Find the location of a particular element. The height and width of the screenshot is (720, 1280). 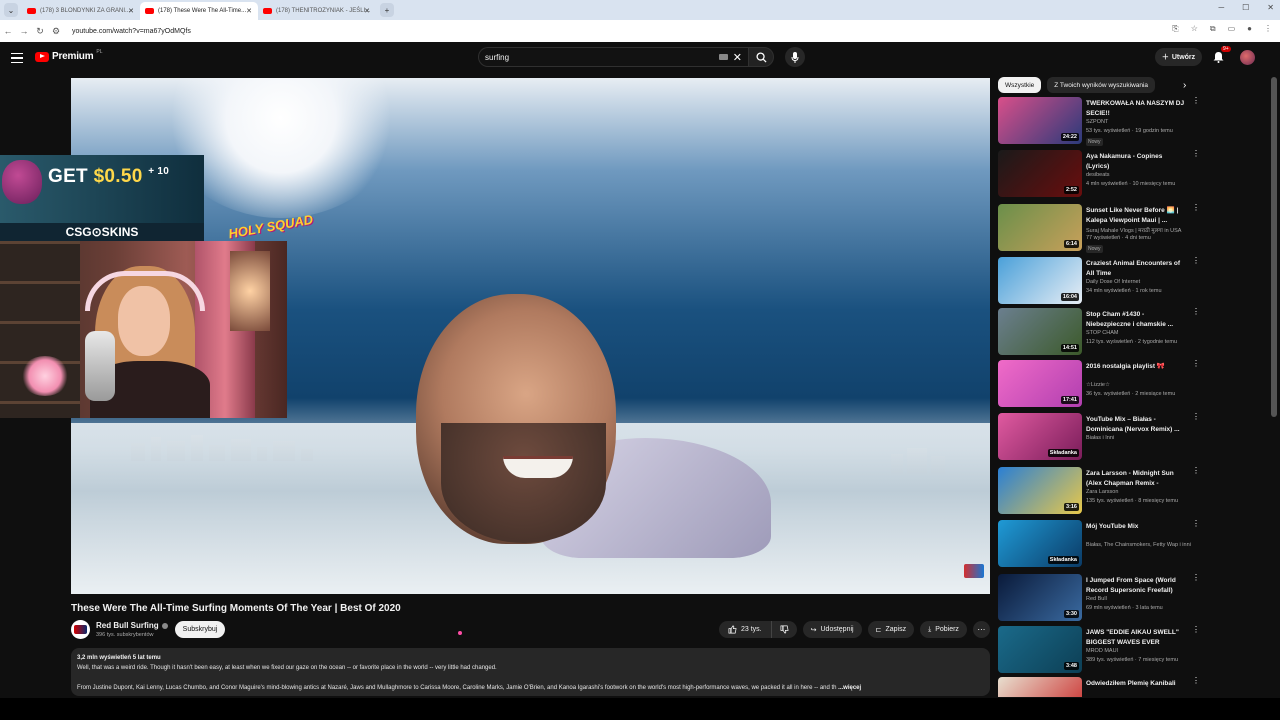

reload-icon: ↻ is located at coordinates (40, 31).